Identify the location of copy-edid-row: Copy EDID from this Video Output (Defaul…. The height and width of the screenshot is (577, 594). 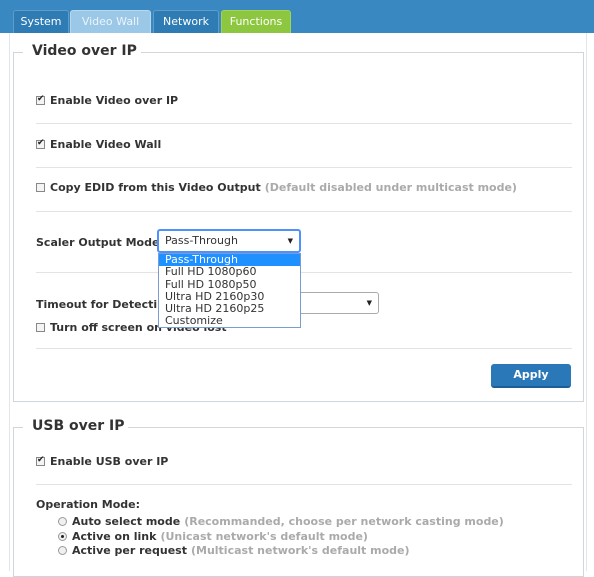
(276, 187).